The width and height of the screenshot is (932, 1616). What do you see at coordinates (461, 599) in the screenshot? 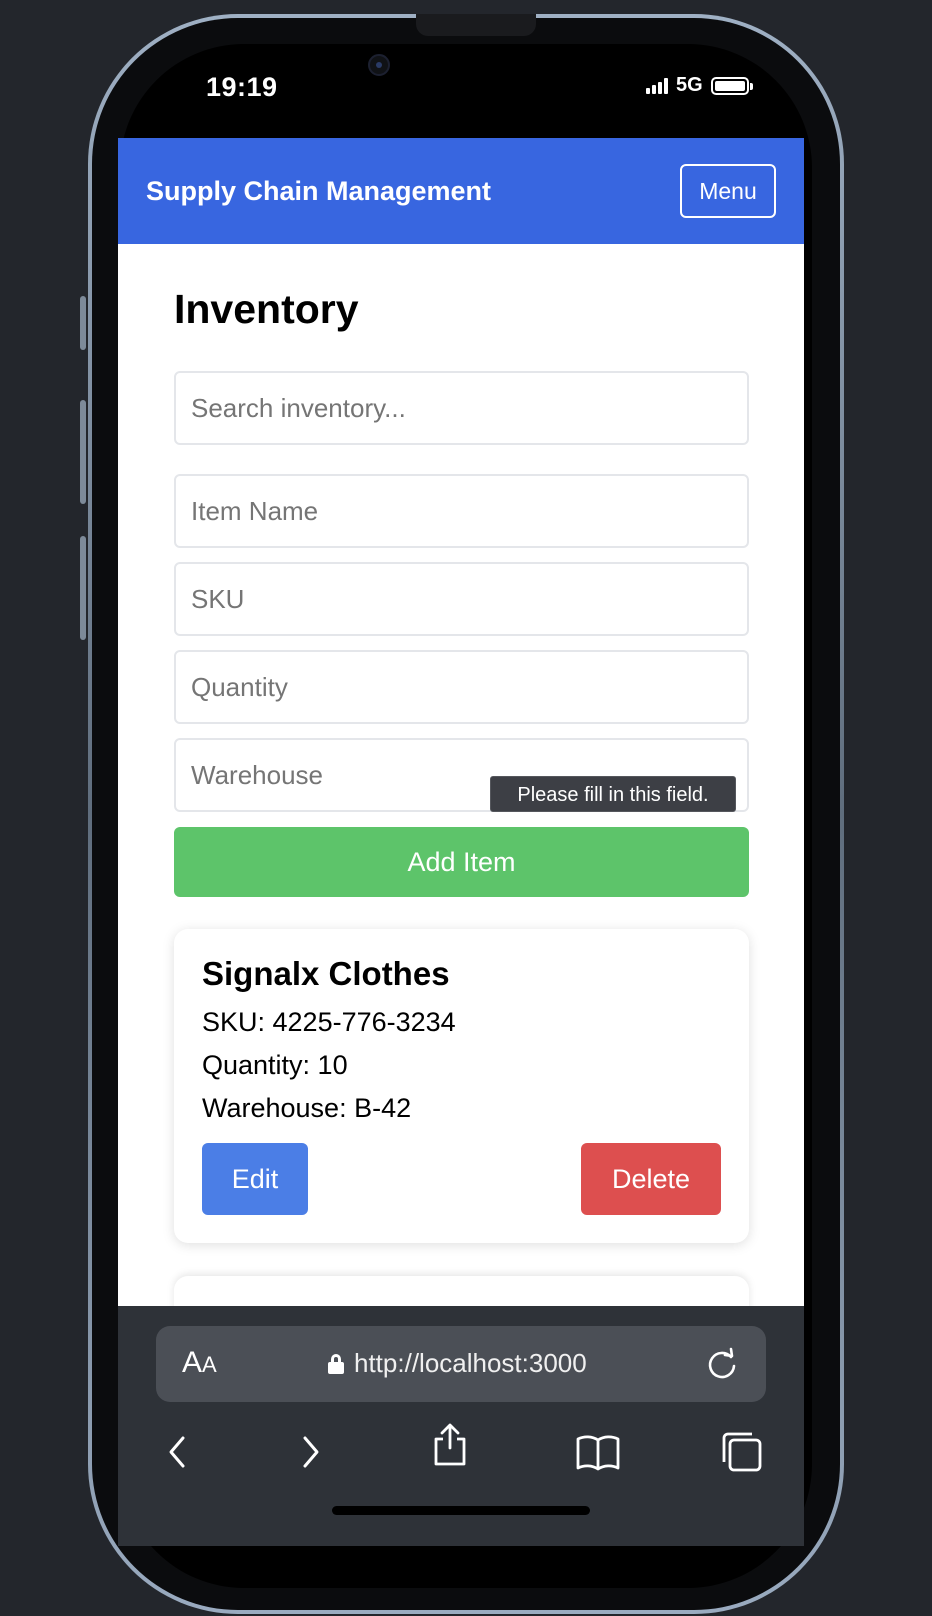
I see `sku-field` at bounding box center [461, 599].